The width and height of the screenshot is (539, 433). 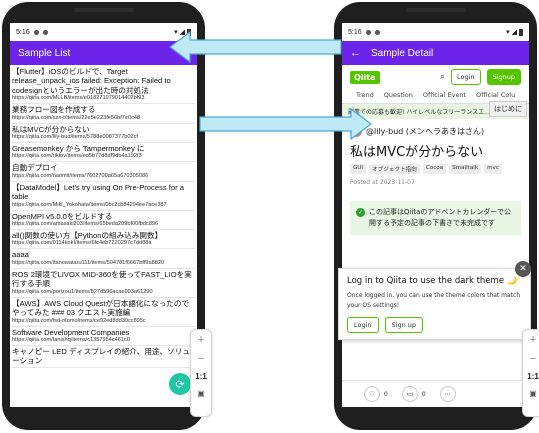 I want to click on app-bar: ← Sample Detail, so click(x=435, y=53).